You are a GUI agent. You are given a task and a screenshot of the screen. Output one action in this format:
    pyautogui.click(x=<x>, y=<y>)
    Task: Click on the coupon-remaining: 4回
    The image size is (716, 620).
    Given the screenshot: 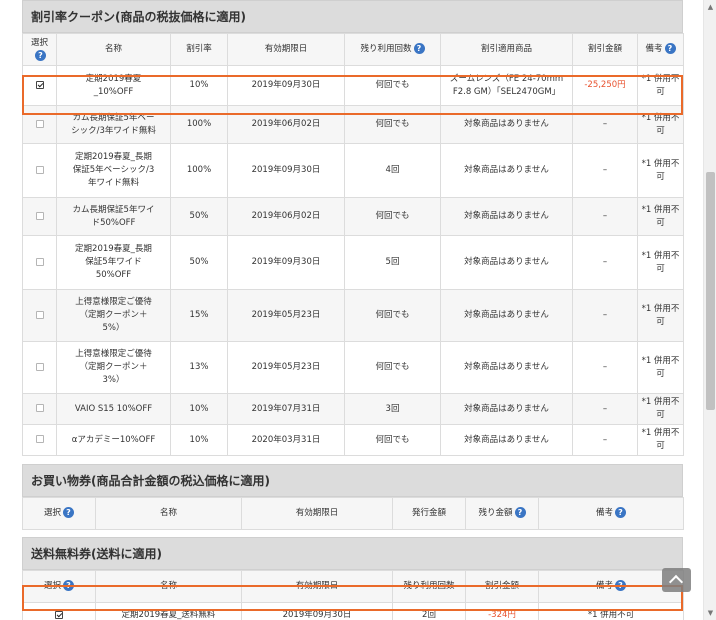 What is the action you would take?
    pyautogui.click(x=392, y=170)
    